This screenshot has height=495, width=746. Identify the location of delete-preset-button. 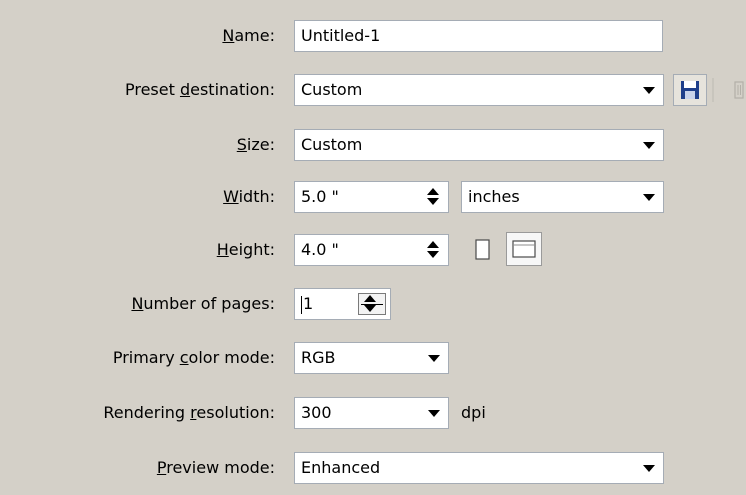
(729, 90).